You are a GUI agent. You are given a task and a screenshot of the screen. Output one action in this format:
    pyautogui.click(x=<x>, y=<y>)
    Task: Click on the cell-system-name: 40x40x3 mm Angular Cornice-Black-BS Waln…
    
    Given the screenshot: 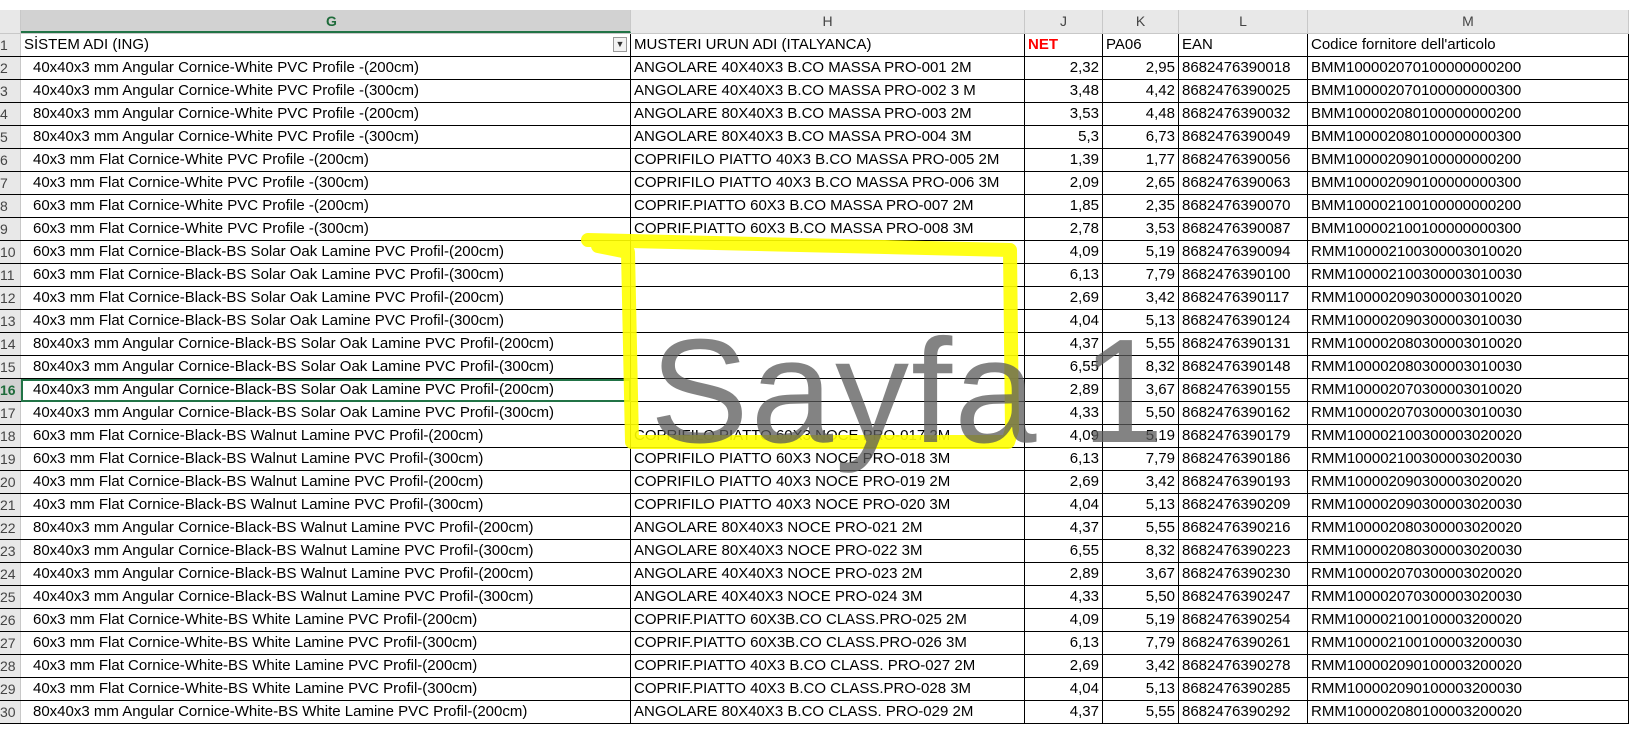 What is the action you would take?
    pyautogui.click(x=326, y=574)
    